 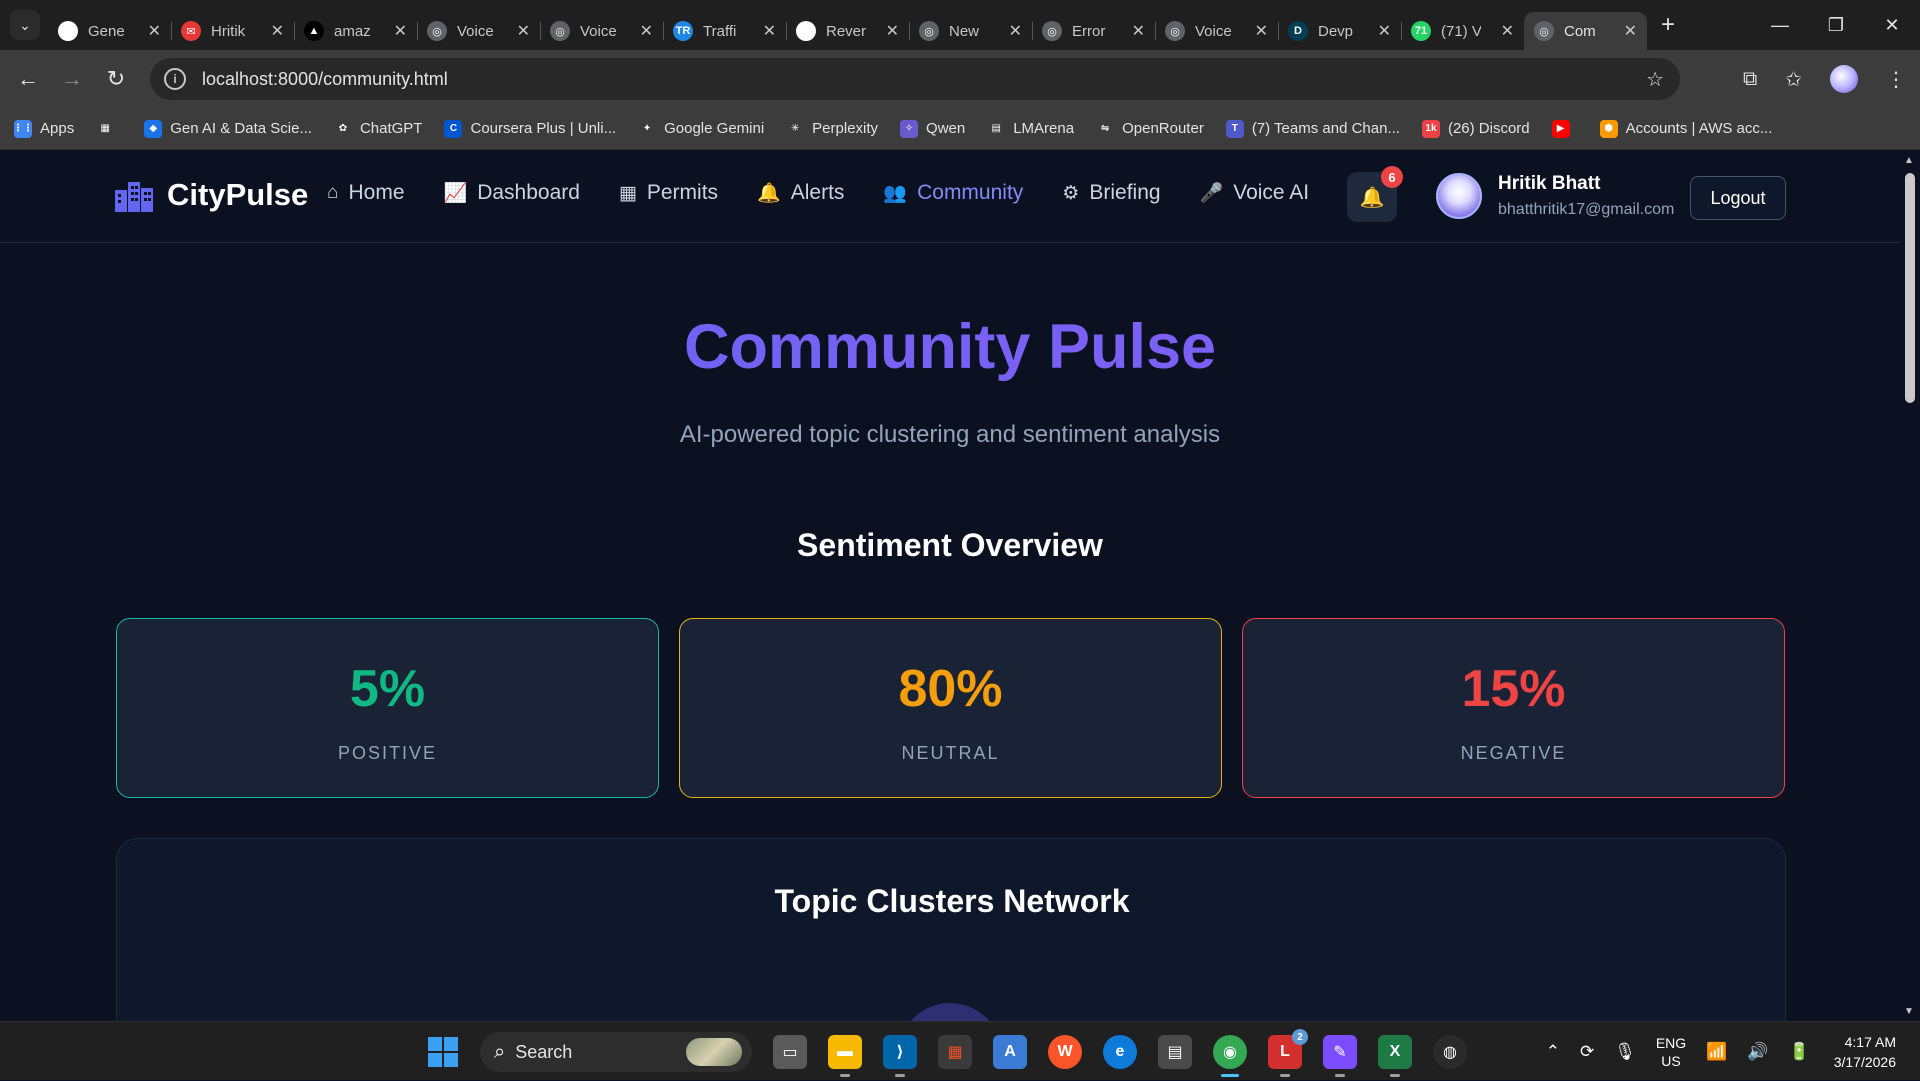 I want to click on nav-community: 👥 Community, so click(x=953, y=193).